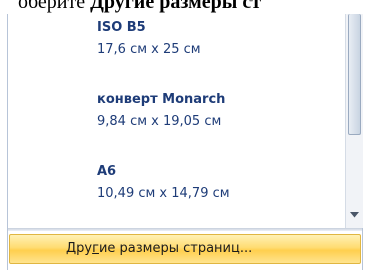 The image size is (370, 270). I want to click on vertical-scrollbar, so click(354, 121).